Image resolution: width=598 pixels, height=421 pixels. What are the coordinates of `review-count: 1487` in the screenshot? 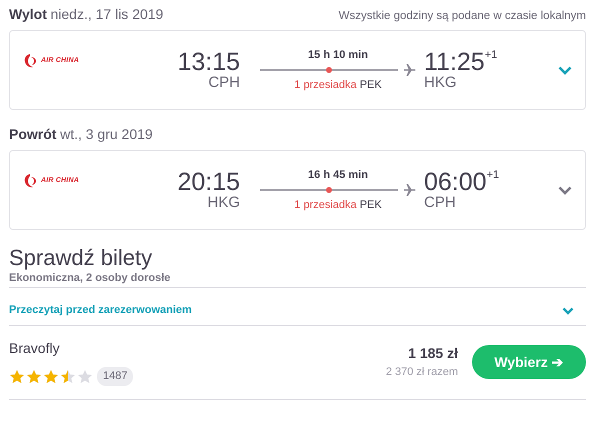 It's located at (115, 376).